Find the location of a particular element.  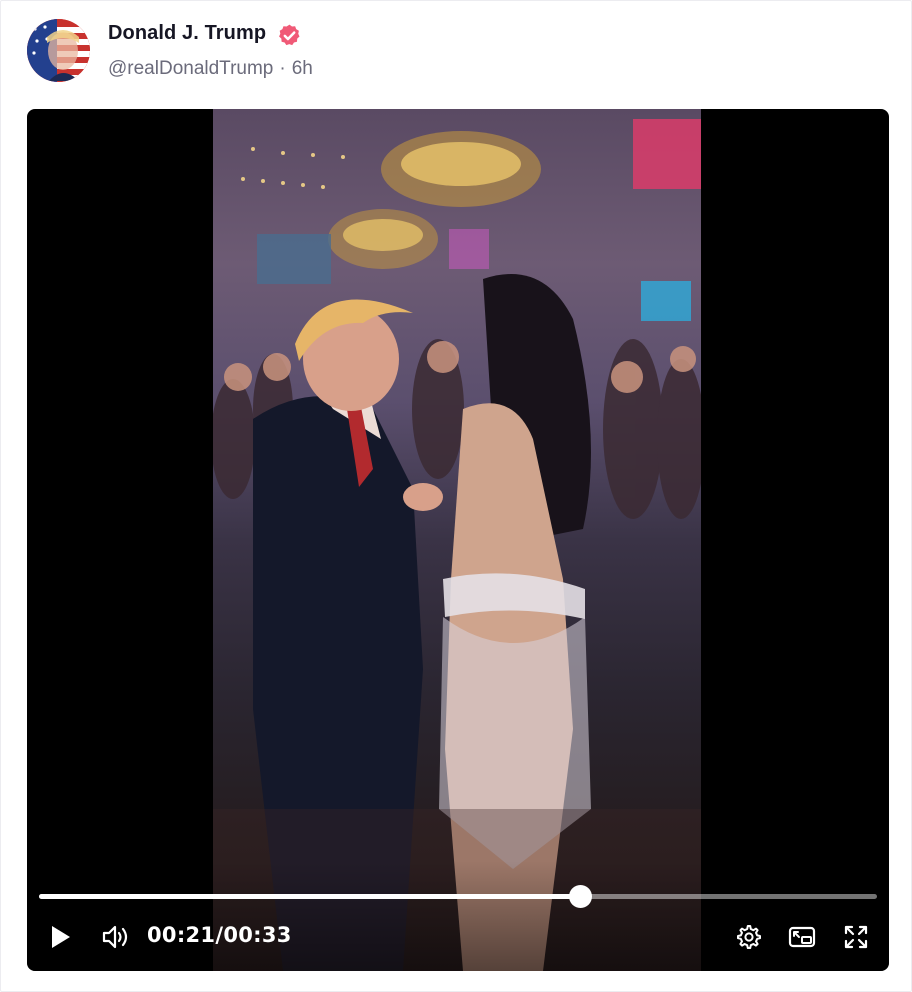

fullscreen-icon is located at coordinates (856, 937).